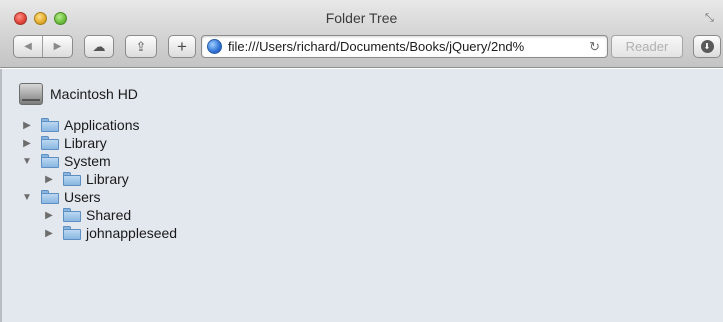 Image resolution: width=723 pixels, height=322 pixels. I want to click on hard-drive-icon, so click(31, 94).